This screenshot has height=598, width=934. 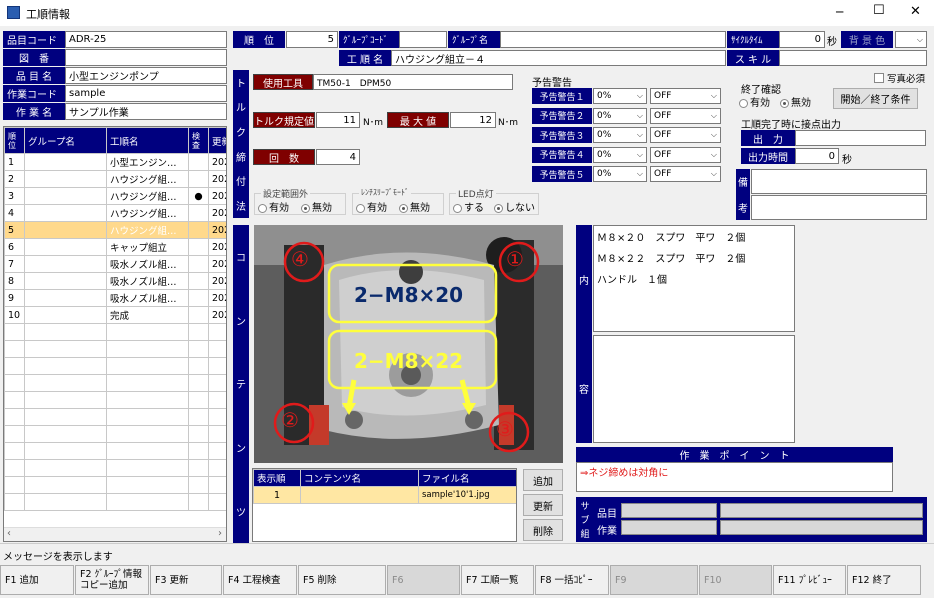 I want to click on warn-pct-select-3: 0% ⌵, so click(x=620, y=135).